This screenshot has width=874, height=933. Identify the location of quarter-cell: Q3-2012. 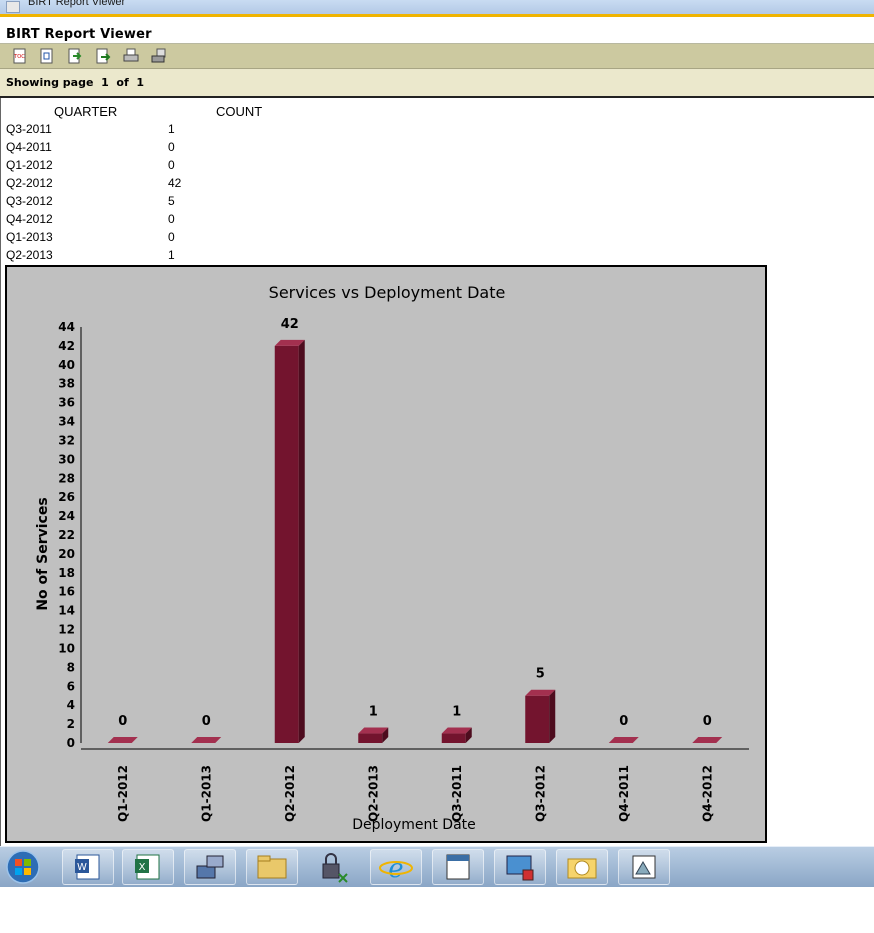
(29, 201).